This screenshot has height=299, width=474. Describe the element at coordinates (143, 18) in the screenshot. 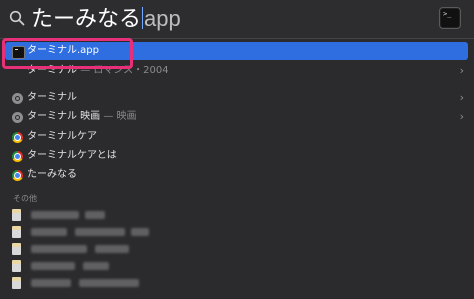

I see `text-caret` at that location.